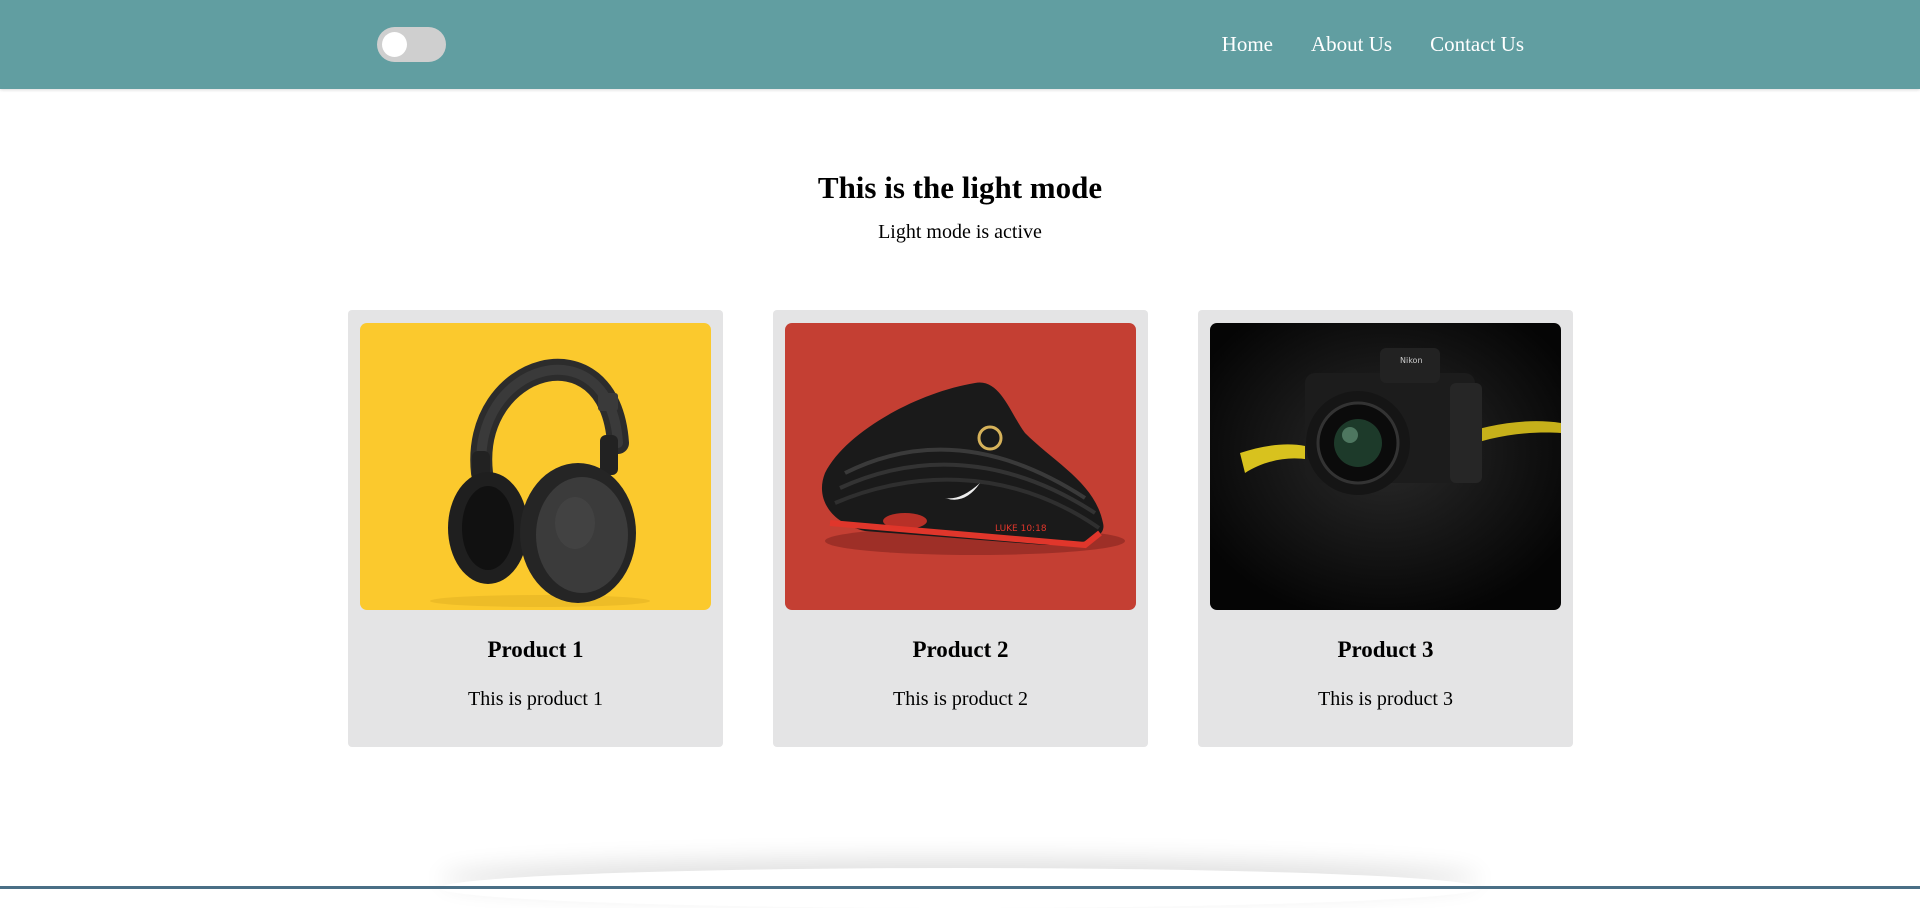 The width and height of the screenshot is (1920, 908). Describe the element at coordinates (1247, 44) in the screenshot. I see `nav-link-home: Home` at that location.